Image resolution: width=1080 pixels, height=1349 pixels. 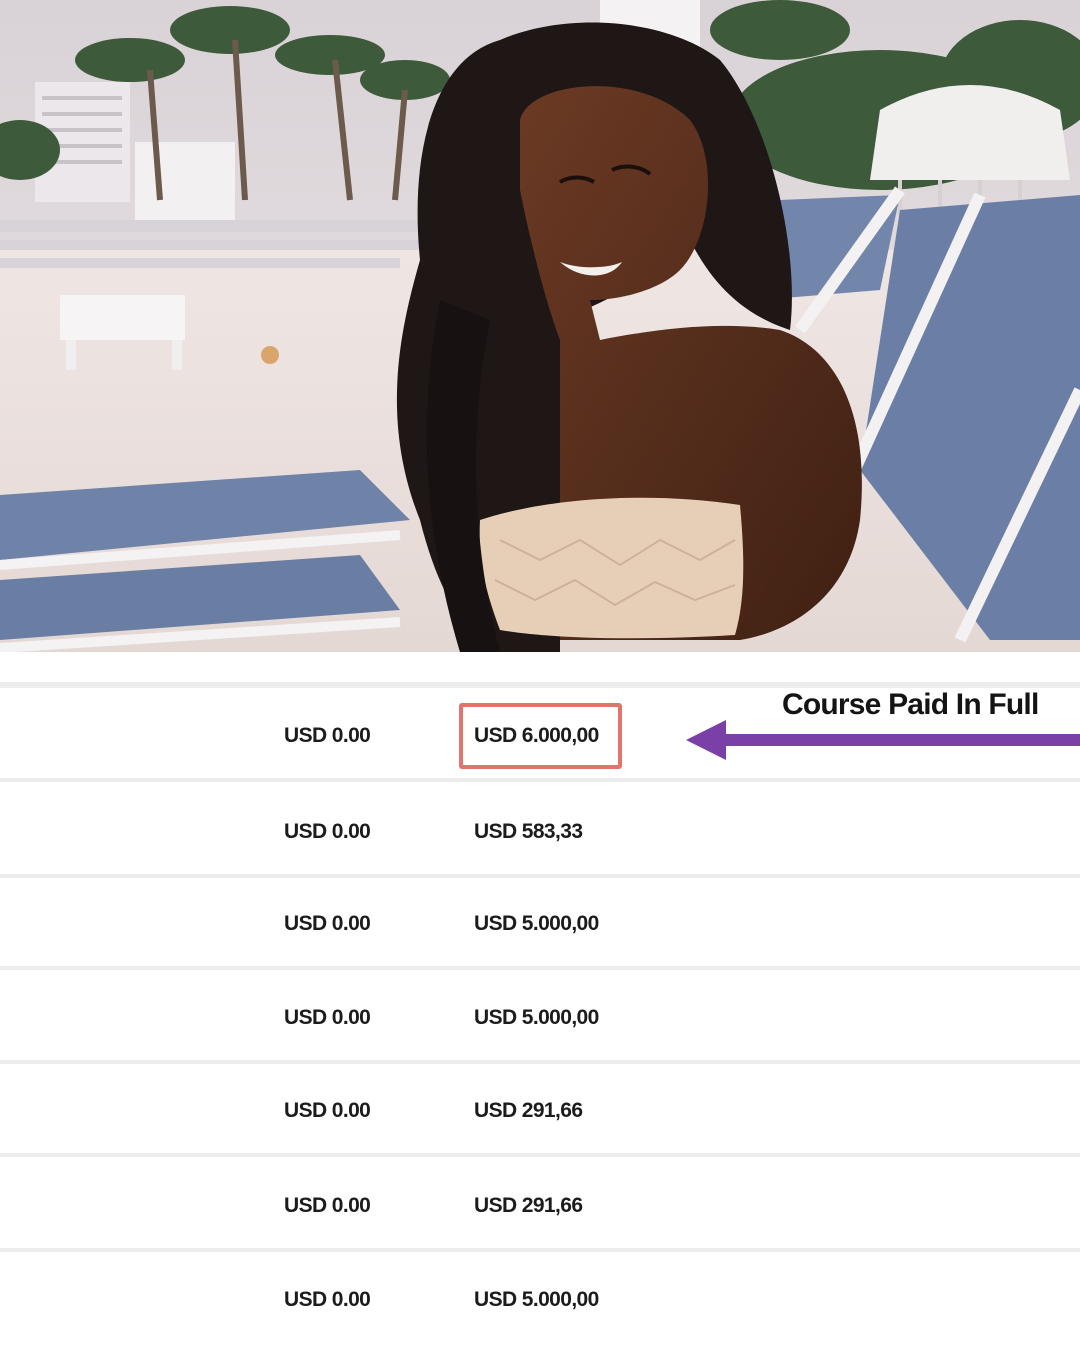 I want to click on callout-label: Course Paid In Full, so click(x=910, y=704).